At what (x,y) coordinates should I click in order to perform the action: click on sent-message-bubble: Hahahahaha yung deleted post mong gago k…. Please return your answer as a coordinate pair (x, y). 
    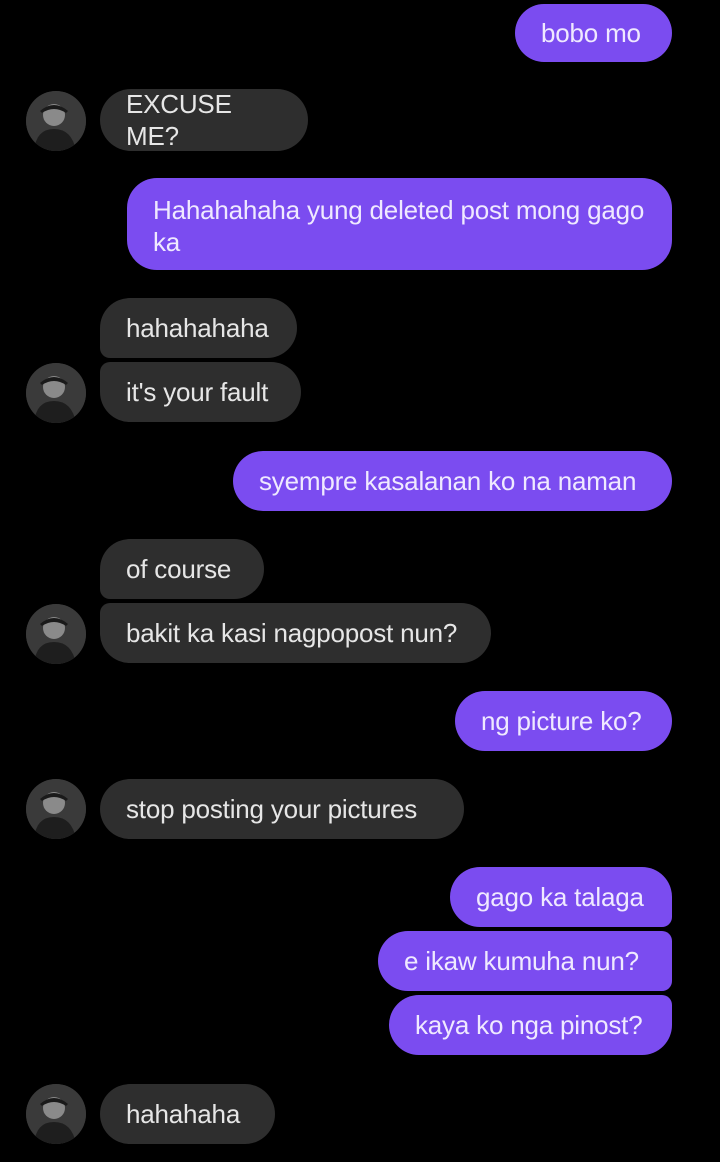
    Looking at the image, I should click on (399, 224).